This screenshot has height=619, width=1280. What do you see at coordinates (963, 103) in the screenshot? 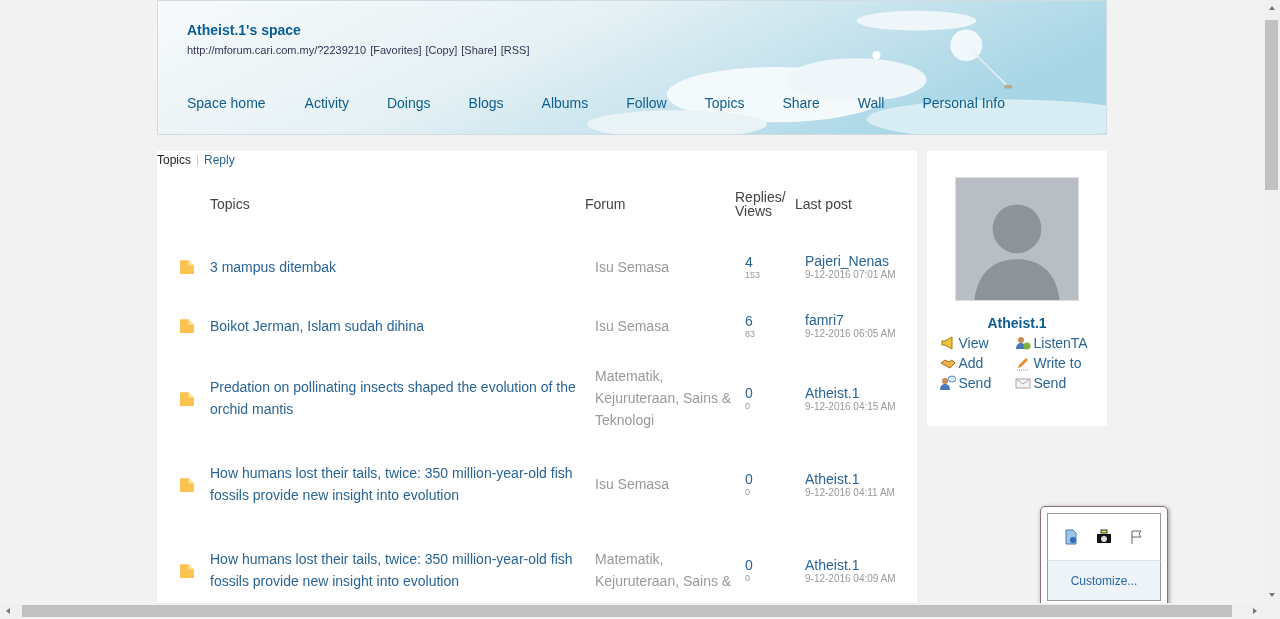
I see `nav-link: Personal Info` at bounding box center [963, 103].